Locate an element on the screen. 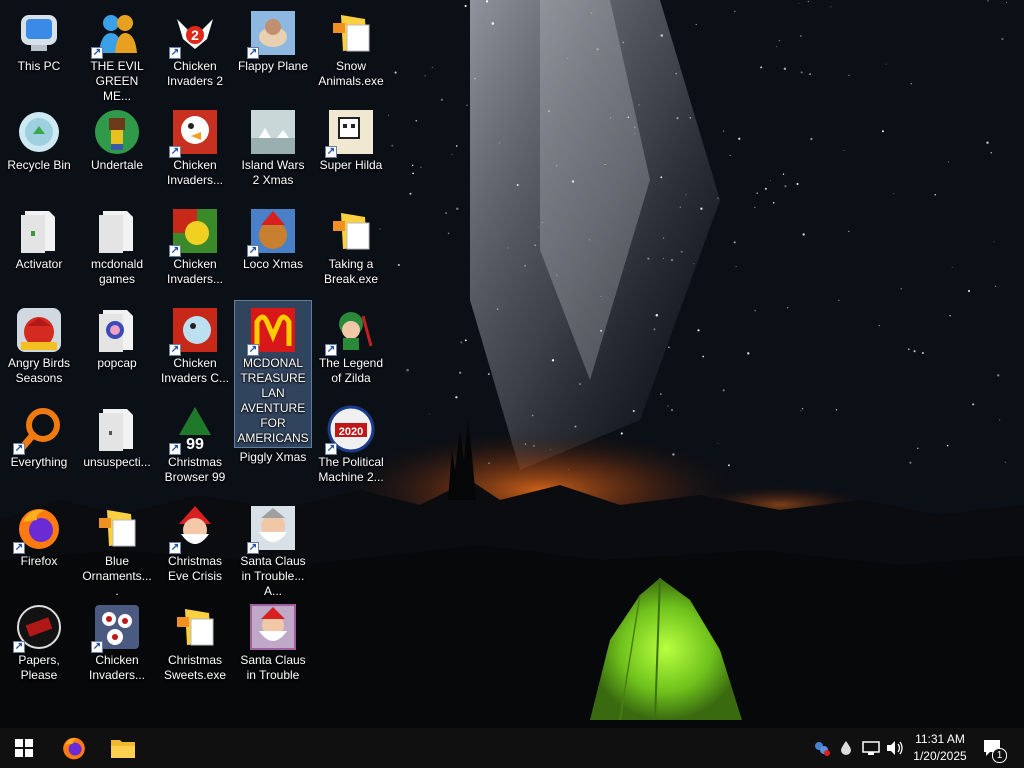  christmas-sweets-shortcut: Christmas Sweets.exe is located at coordinates (195, 640).